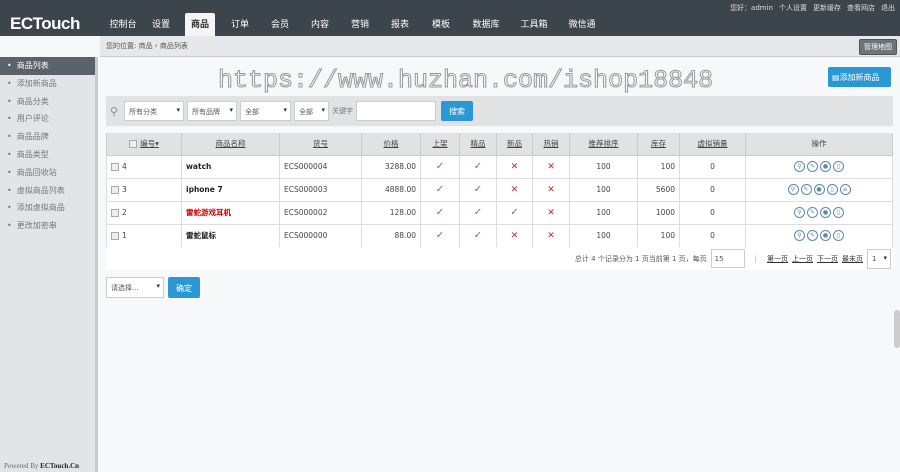 This screenshot has height=472, width=900. I want to click on column-header: 货号, so click(320, 144).